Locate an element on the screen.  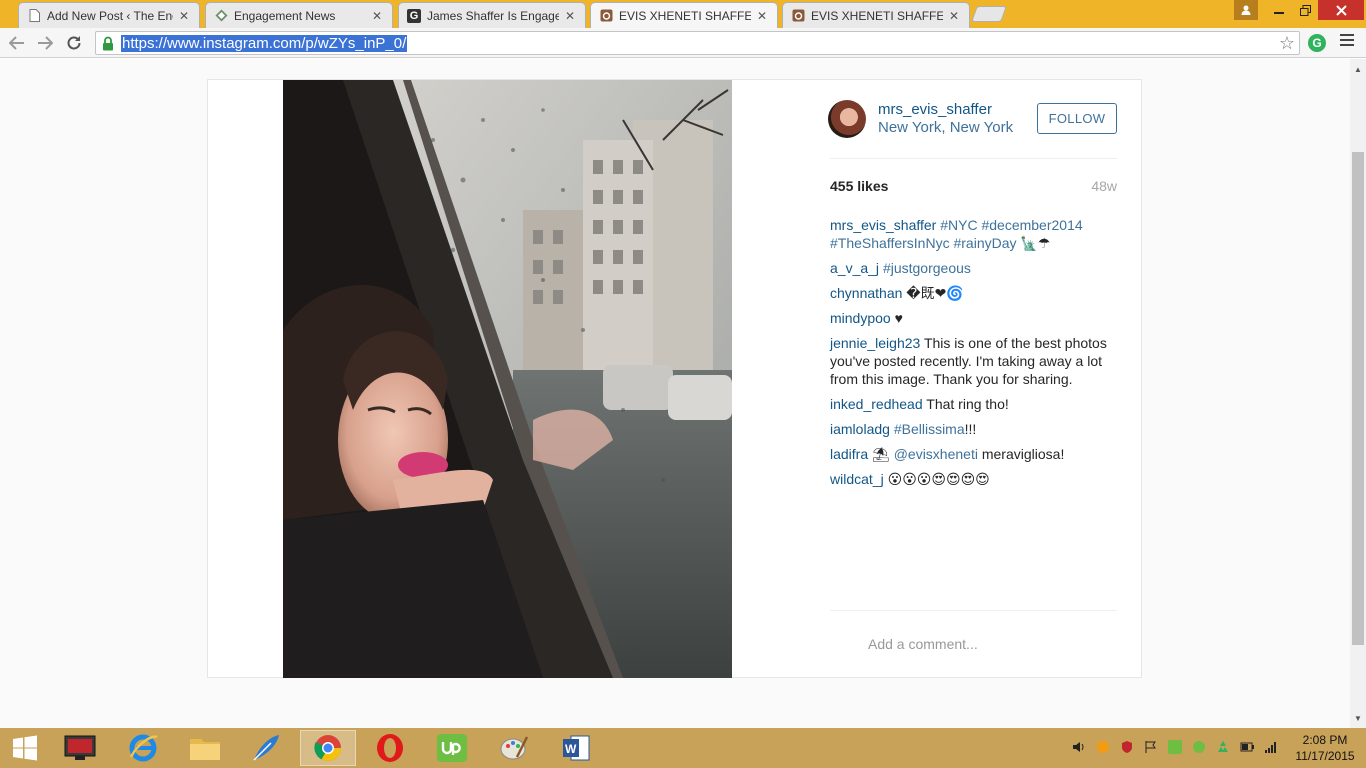
post-location: New York, New York is located at coordinates (945, 127).